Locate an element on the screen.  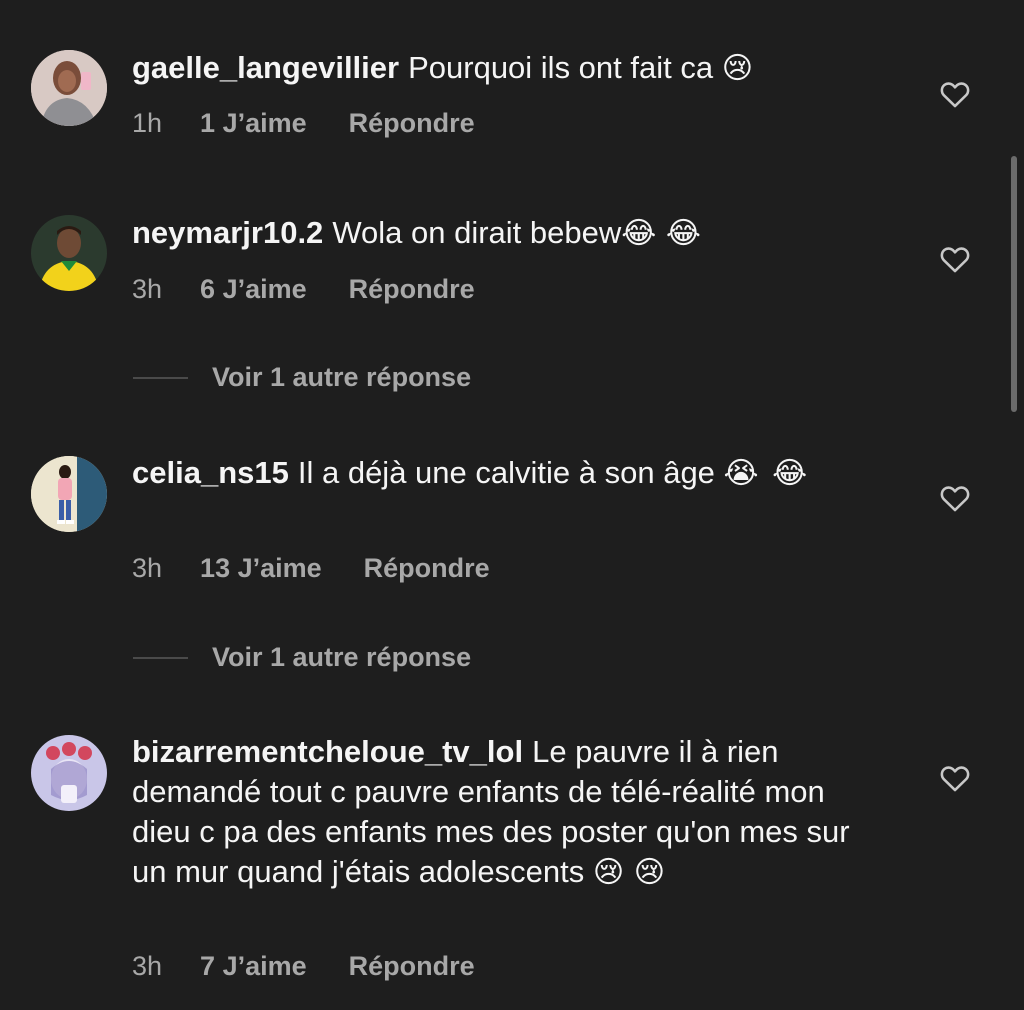
scrollbar is located at coordinates (1014, 284).